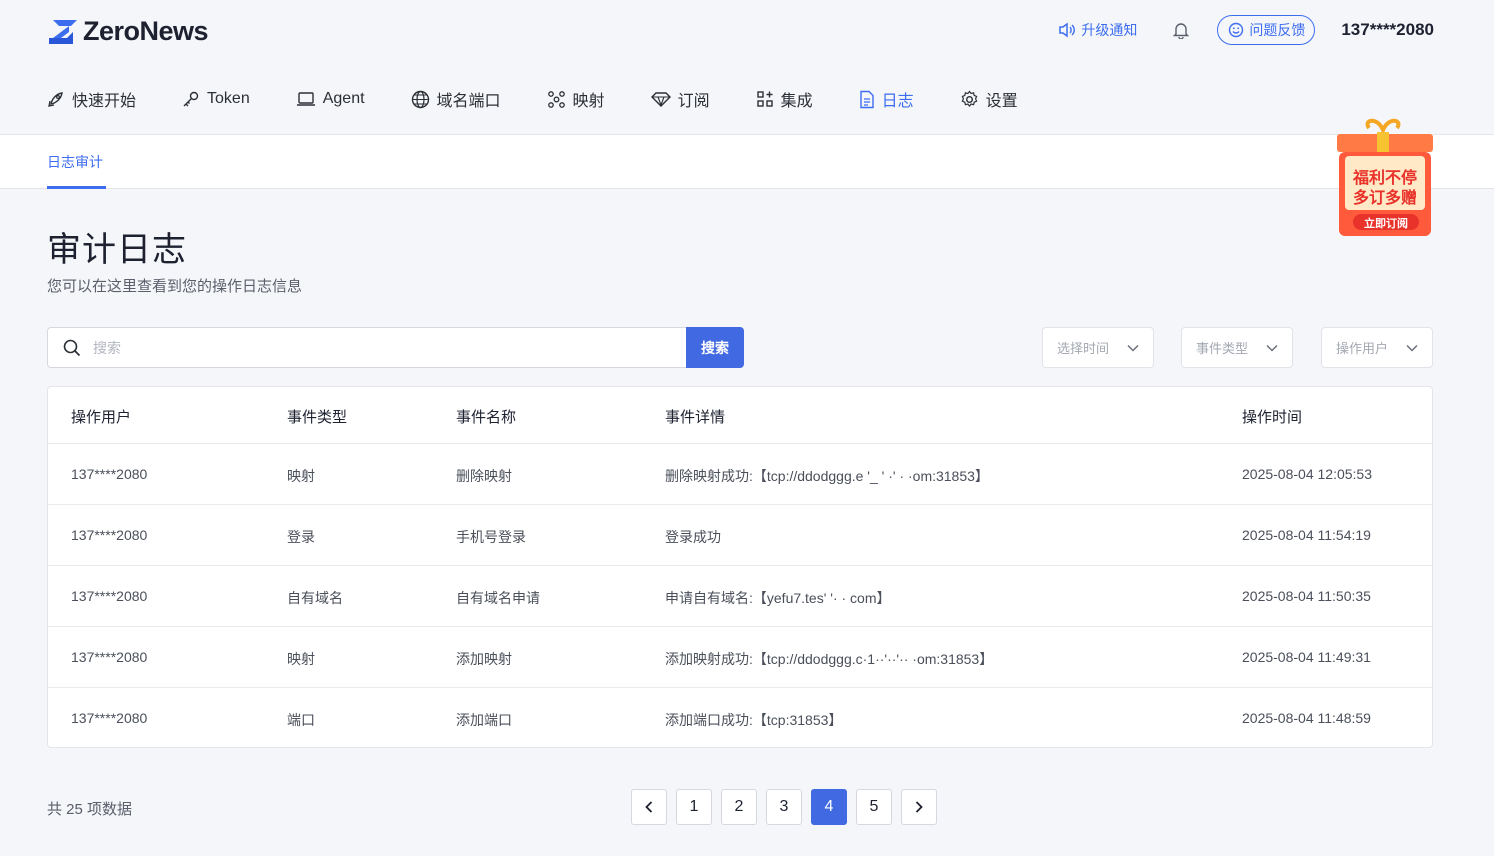 This screenshot has width=1494, height=856. What do you see at coordinates (1306, 596) in the screenshot?
I see `cell-time: 2025-08-04 11:50:35` at bounding box center [1306, 596].